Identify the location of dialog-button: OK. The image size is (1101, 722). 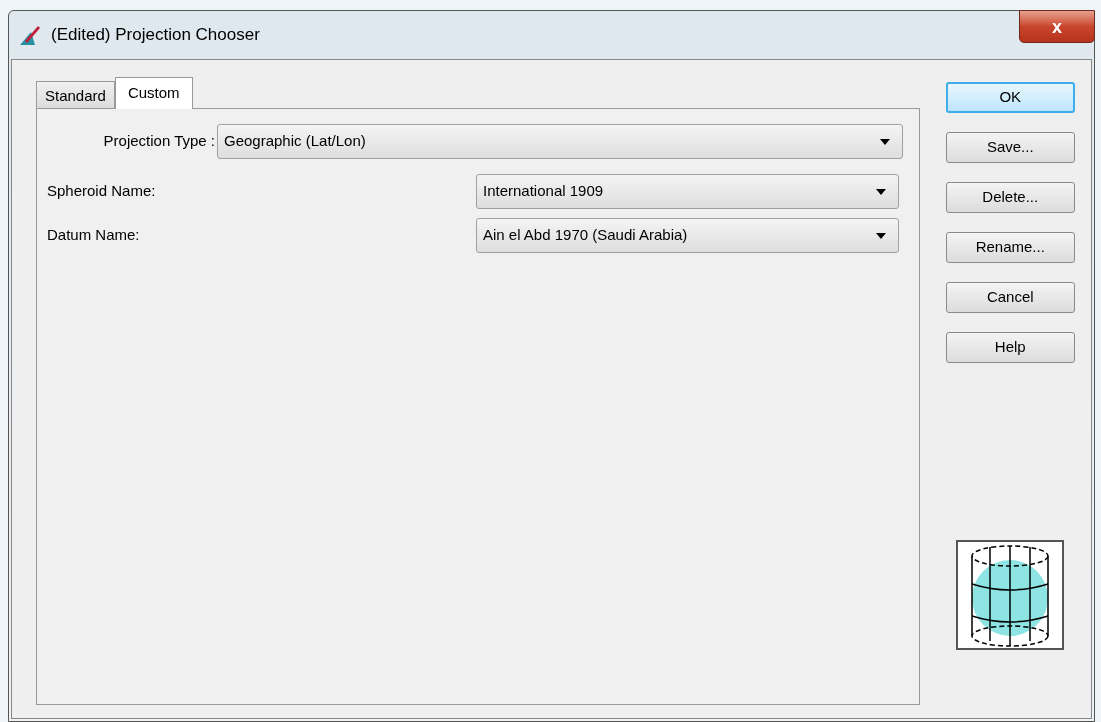
(1010, 97).